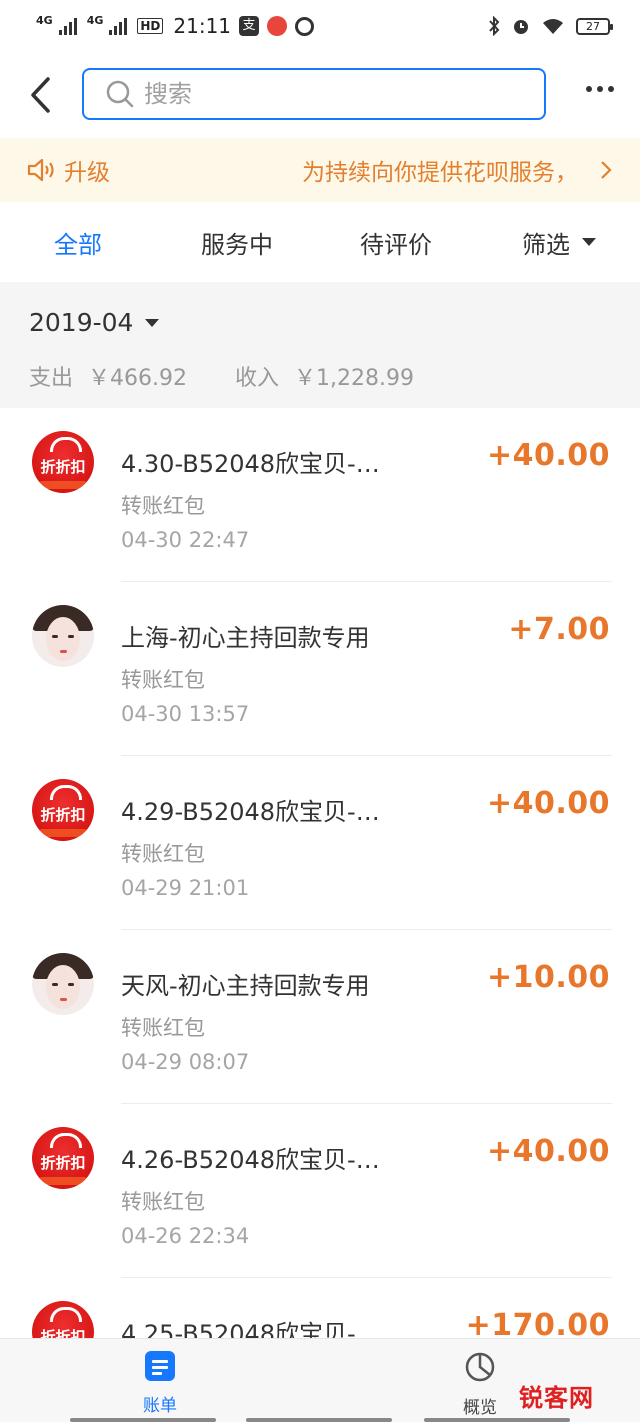 The width and height of the screenshot is (640, 1422). Describe the element at coordinates (40, 170) in the screenshot. I see `speaker-icon` at that location.